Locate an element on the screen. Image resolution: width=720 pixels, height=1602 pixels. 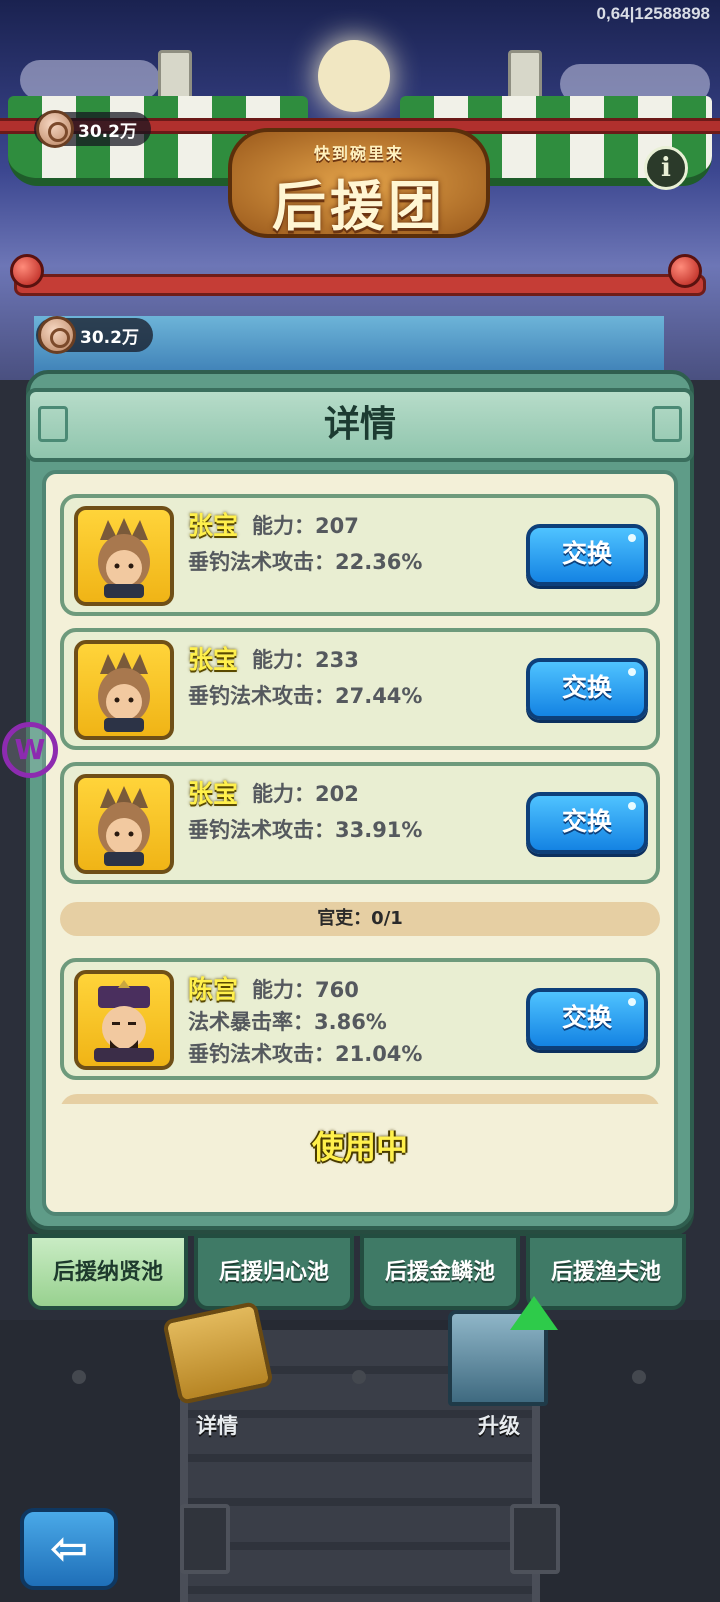
banner-subtitle: 快到碗里来 is located at coordinates (358, 153).